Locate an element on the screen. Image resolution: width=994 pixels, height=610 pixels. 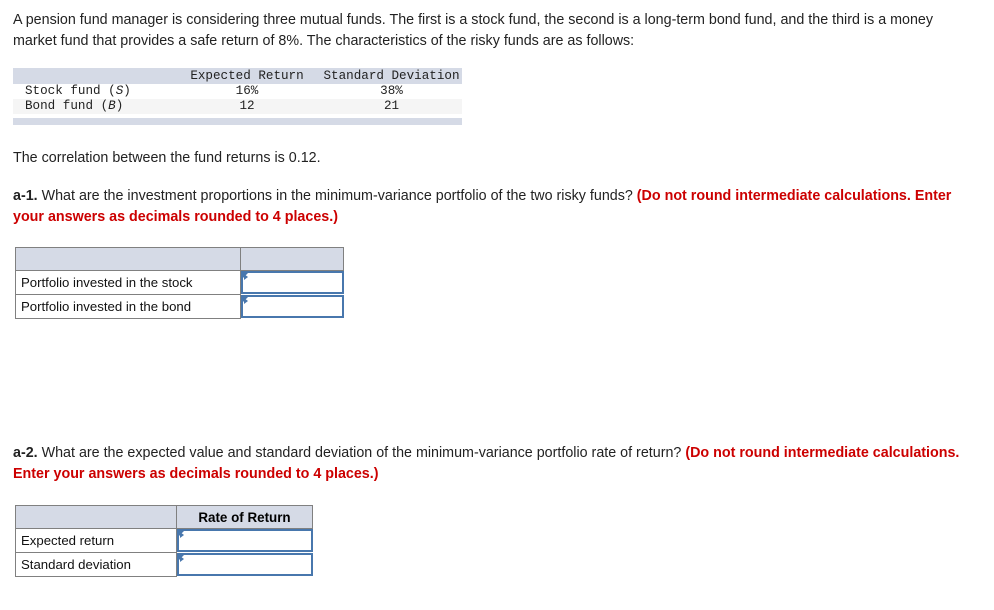
row-label-stock-fund: Stock fund (S) is located at coordinates (93, 91).